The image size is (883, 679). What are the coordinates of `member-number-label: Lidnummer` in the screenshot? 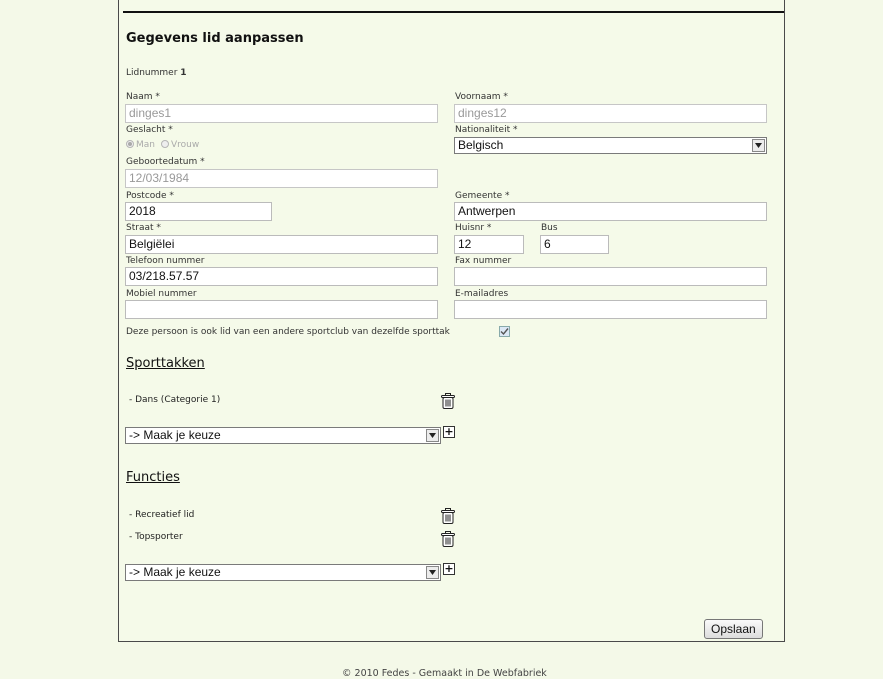 It's located at (152, 73).